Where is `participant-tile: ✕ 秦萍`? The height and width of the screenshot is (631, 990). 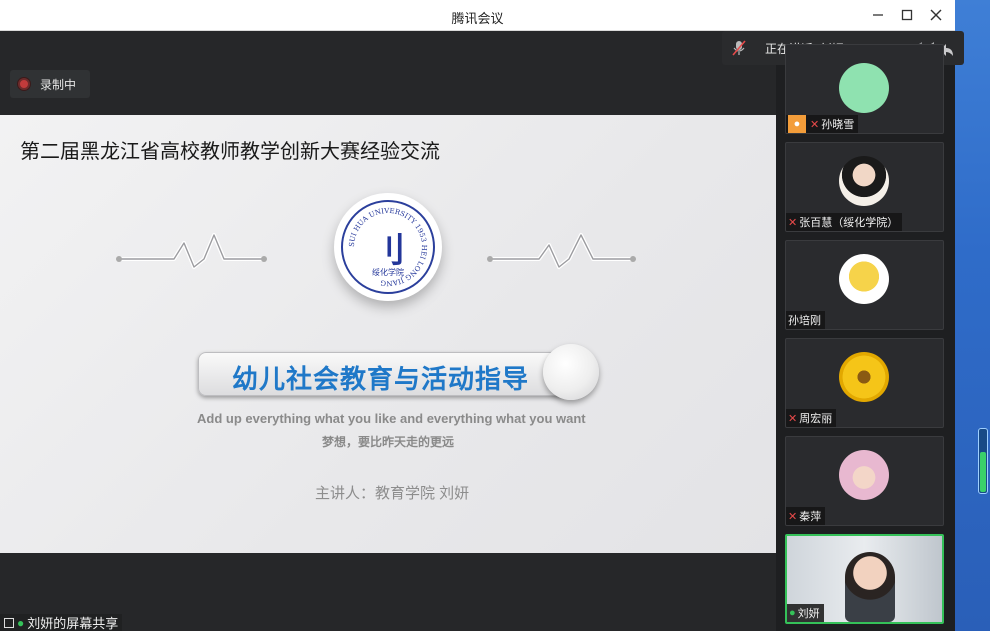
participant-tile: ✕ 秦萍 is located at coordinates (864, 481).